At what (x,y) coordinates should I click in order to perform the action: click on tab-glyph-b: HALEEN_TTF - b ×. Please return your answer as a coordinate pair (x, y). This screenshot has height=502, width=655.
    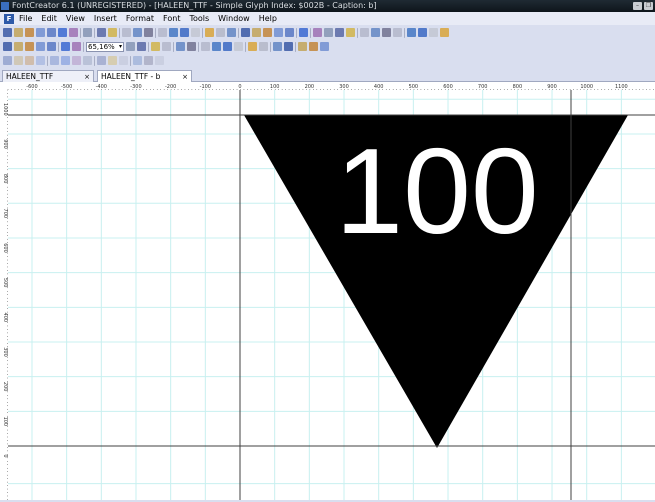
    Looking at the image, I should click on (144, 76).